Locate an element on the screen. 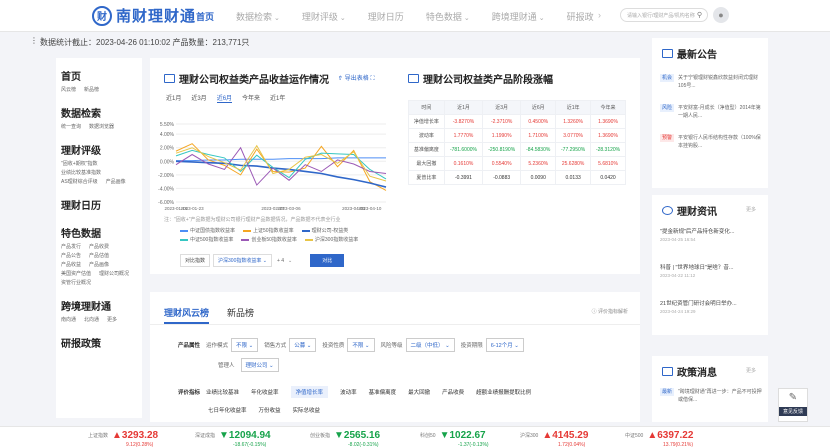 Image resolution: width=830 pixels, height=448 pixels. nav-item-2: 理财评级 ⌄ is located at coordinates (324, 16).